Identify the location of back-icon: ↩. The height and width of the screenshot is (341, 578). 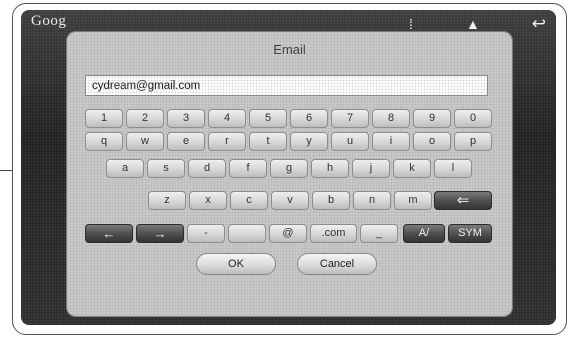
(539, 24).